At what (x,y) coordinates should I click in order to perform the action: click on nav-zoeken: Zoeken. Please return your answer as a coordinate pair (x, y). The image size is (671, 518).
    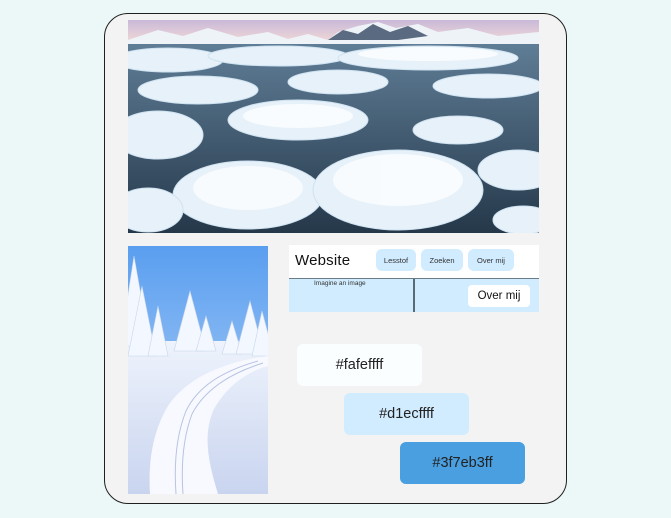
    Looking at the image, I should click on (442, 260).